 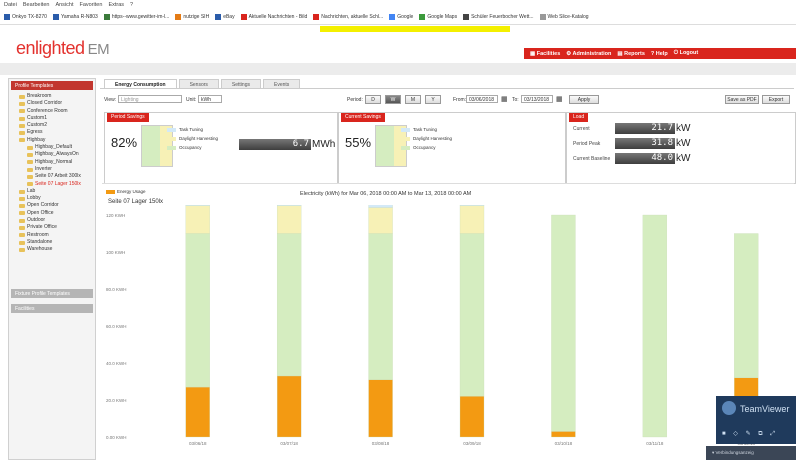 What do you see at coordinates (150, 99) in the screenshot?
I see `view-select: Lighting` at bounding box center [150, 99].